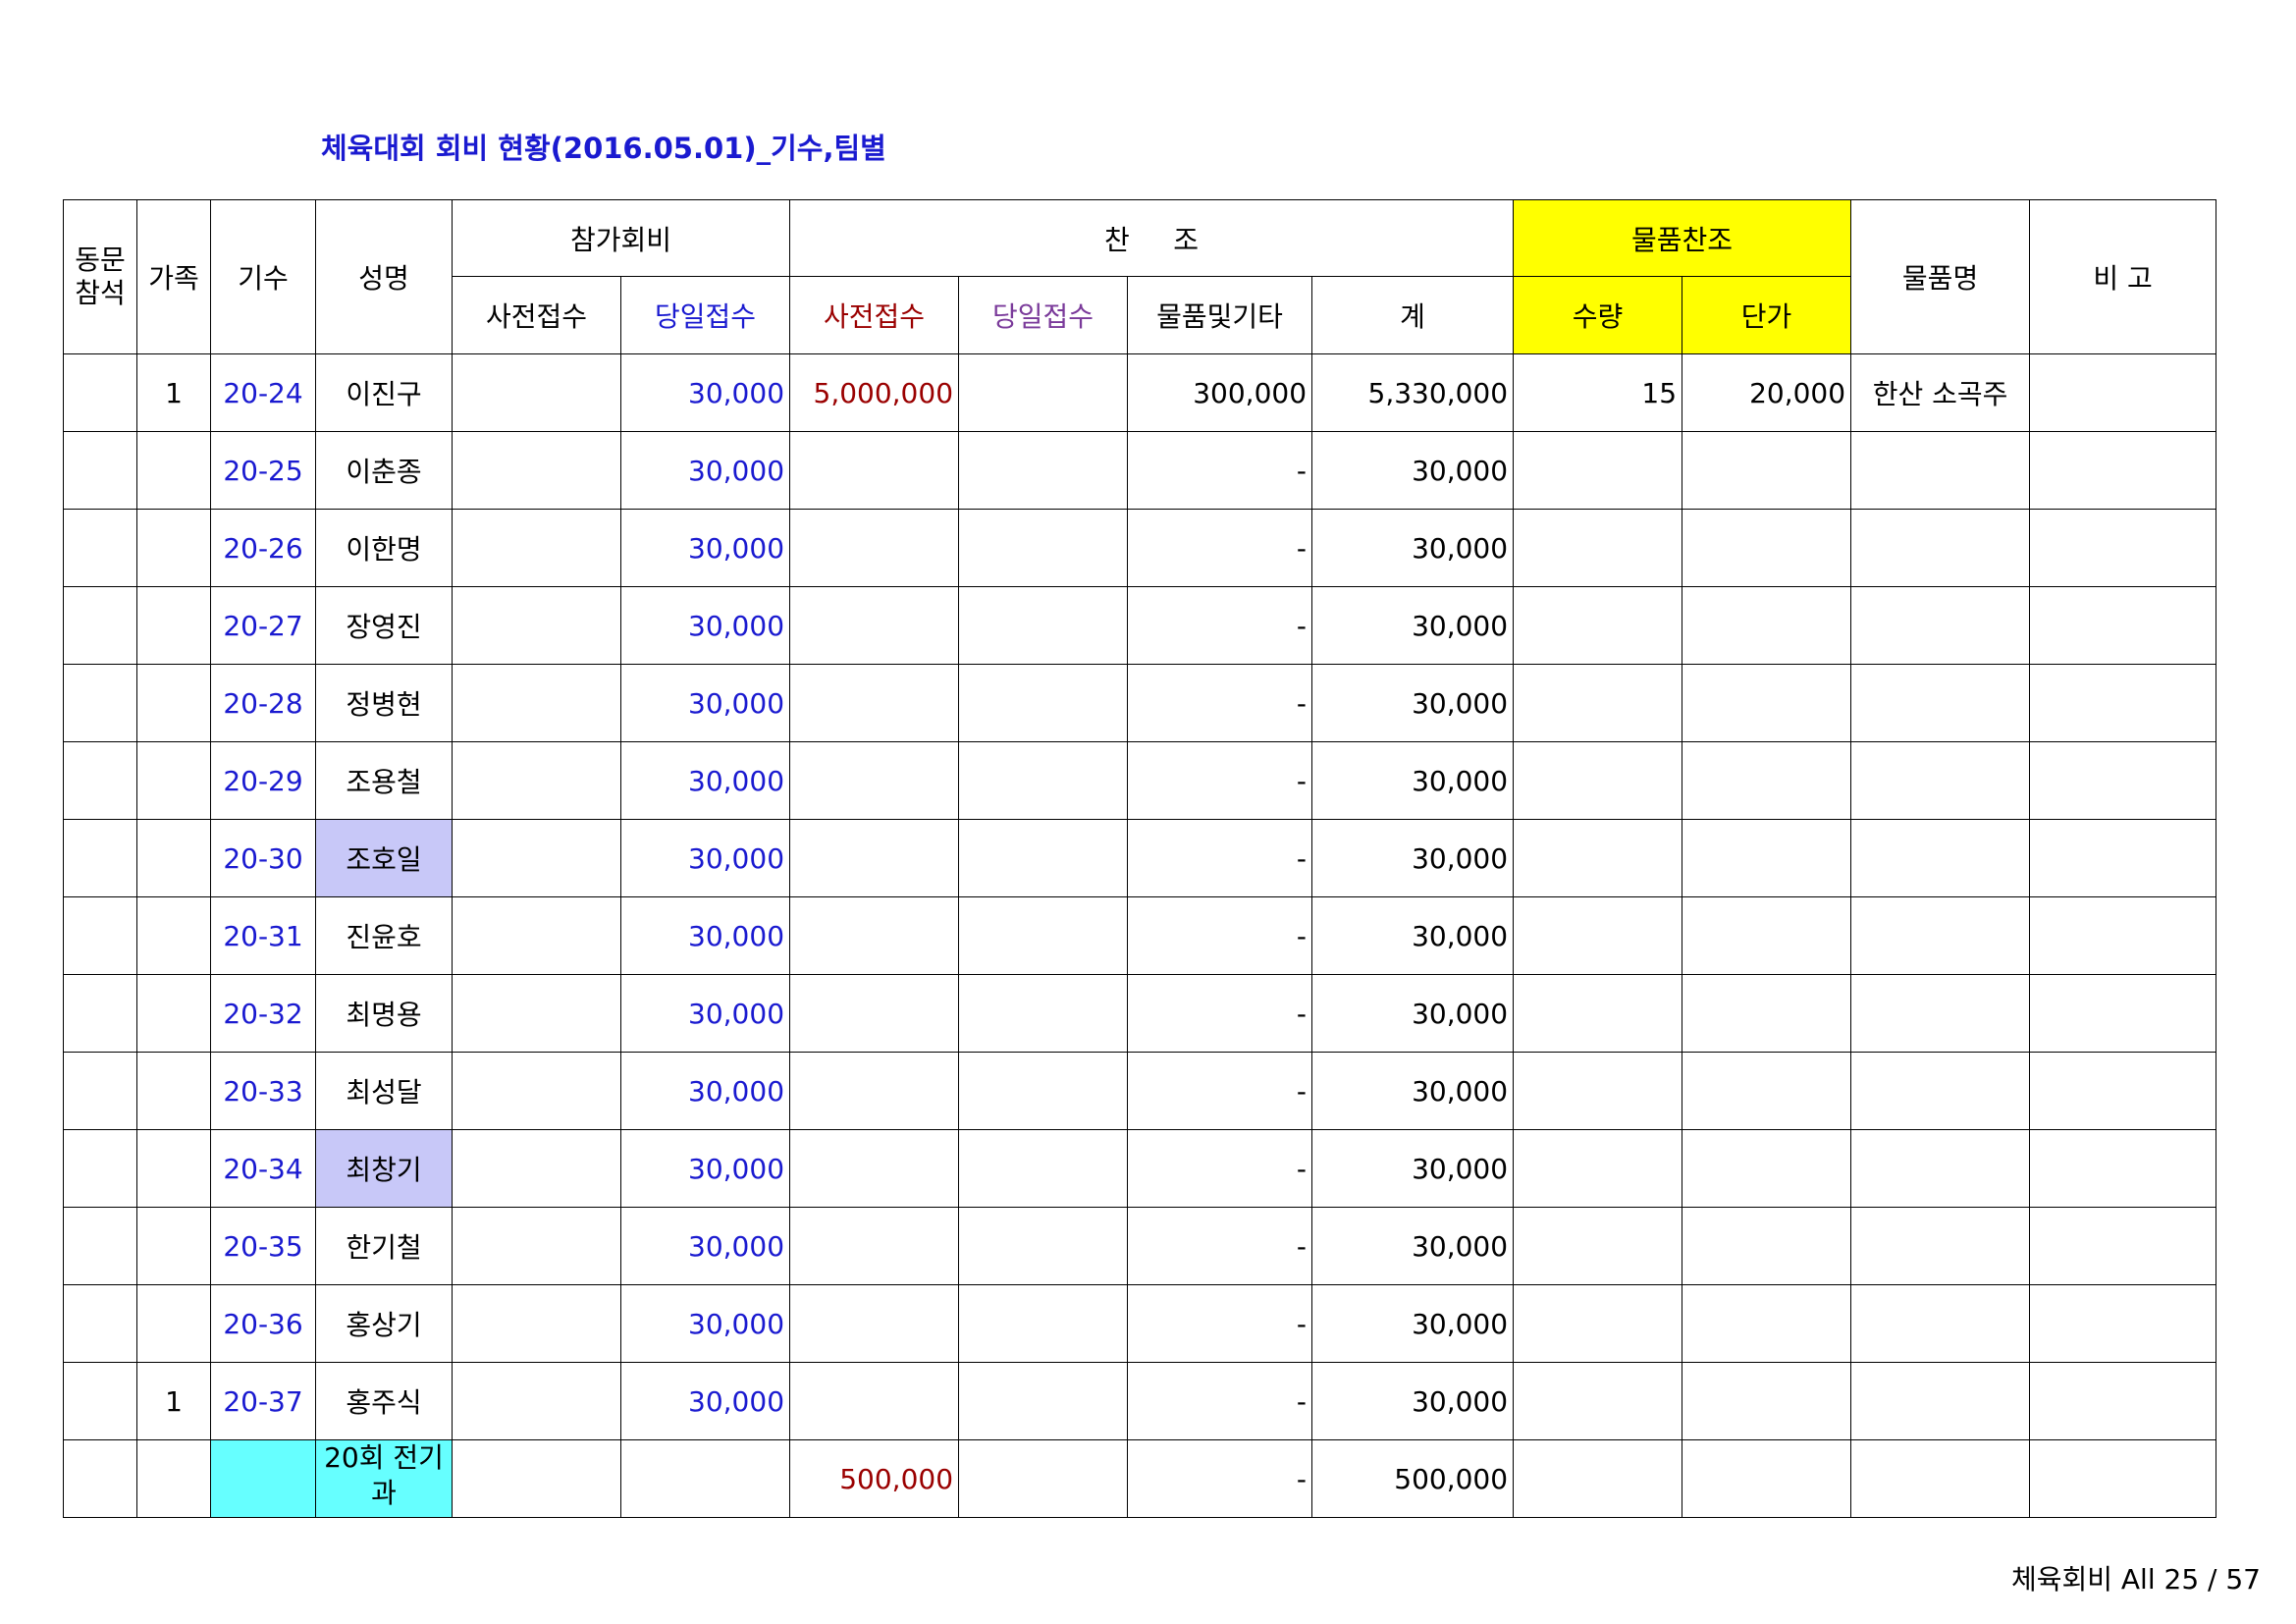  What do you see at coordinates (1044, 315) in the screenshot?
I see `header-sponsor-day: 당일접수` at bounding box center [1044, 315].